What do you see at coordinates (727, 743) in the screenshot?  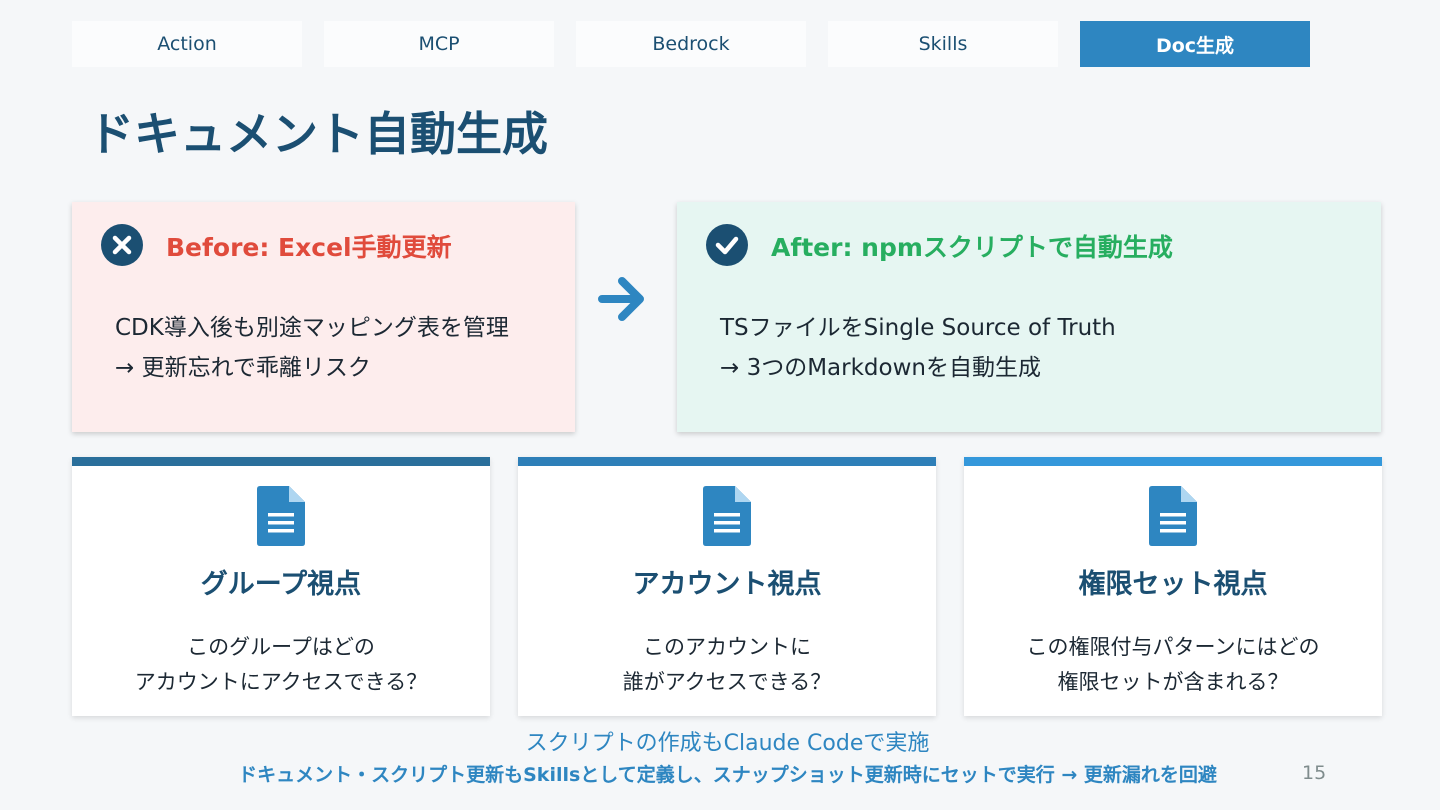 I see `footer-note: スクリプトの作成もClaude Codeで実施` at bounding box center [727, 743].